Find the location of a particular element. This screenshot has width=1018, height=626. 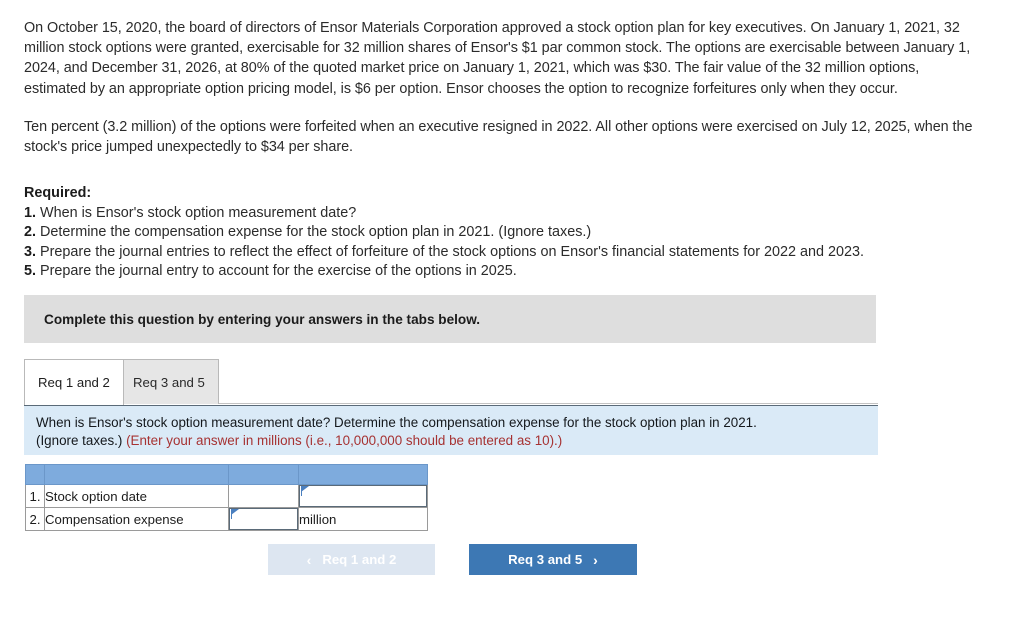

compensation-expense-input is located at coordinates (263, 519).